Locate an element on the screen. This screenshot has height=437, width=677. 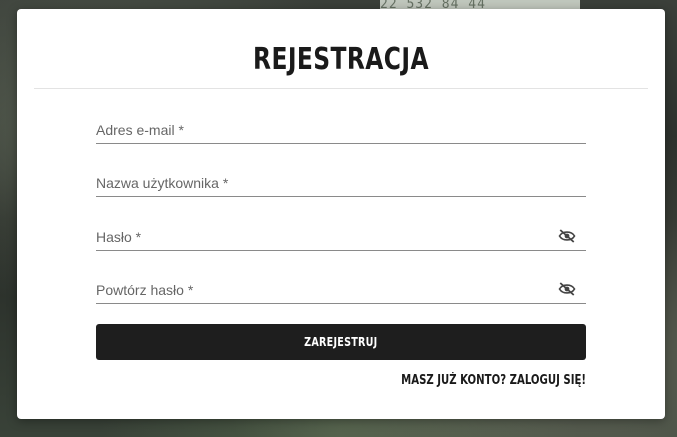
email-field-wrapper is located at coordinates (341, 131).